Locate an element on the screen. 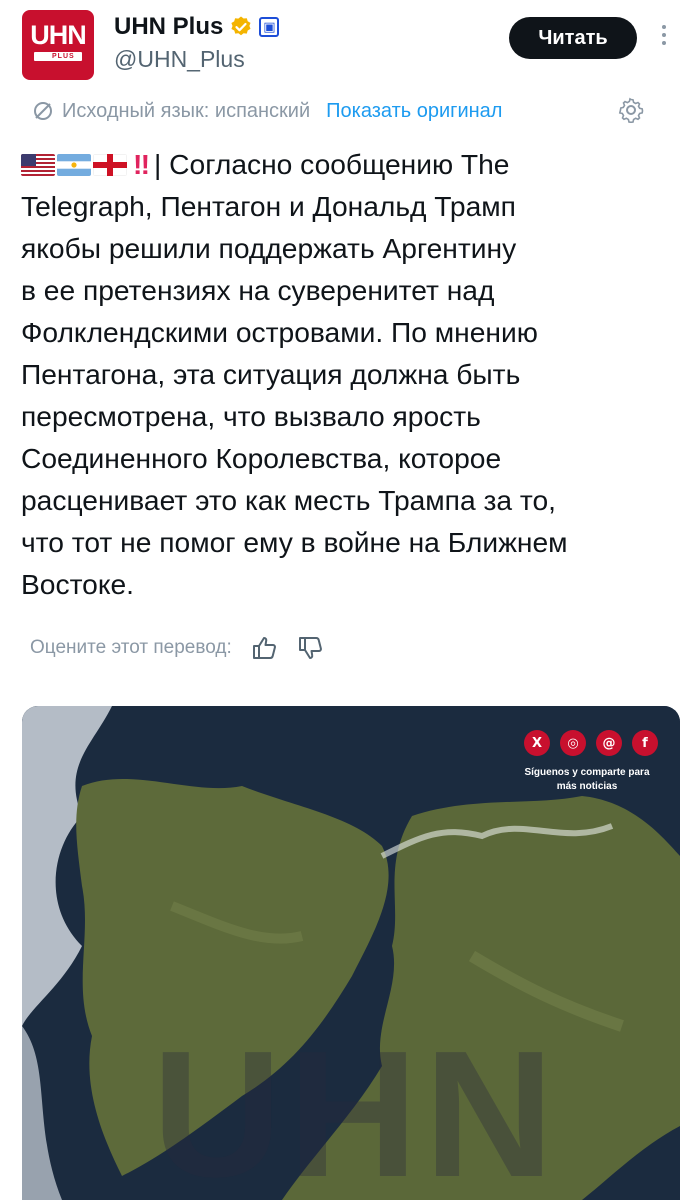  display-name: UHN Plus is located at coordinates (168, 27).